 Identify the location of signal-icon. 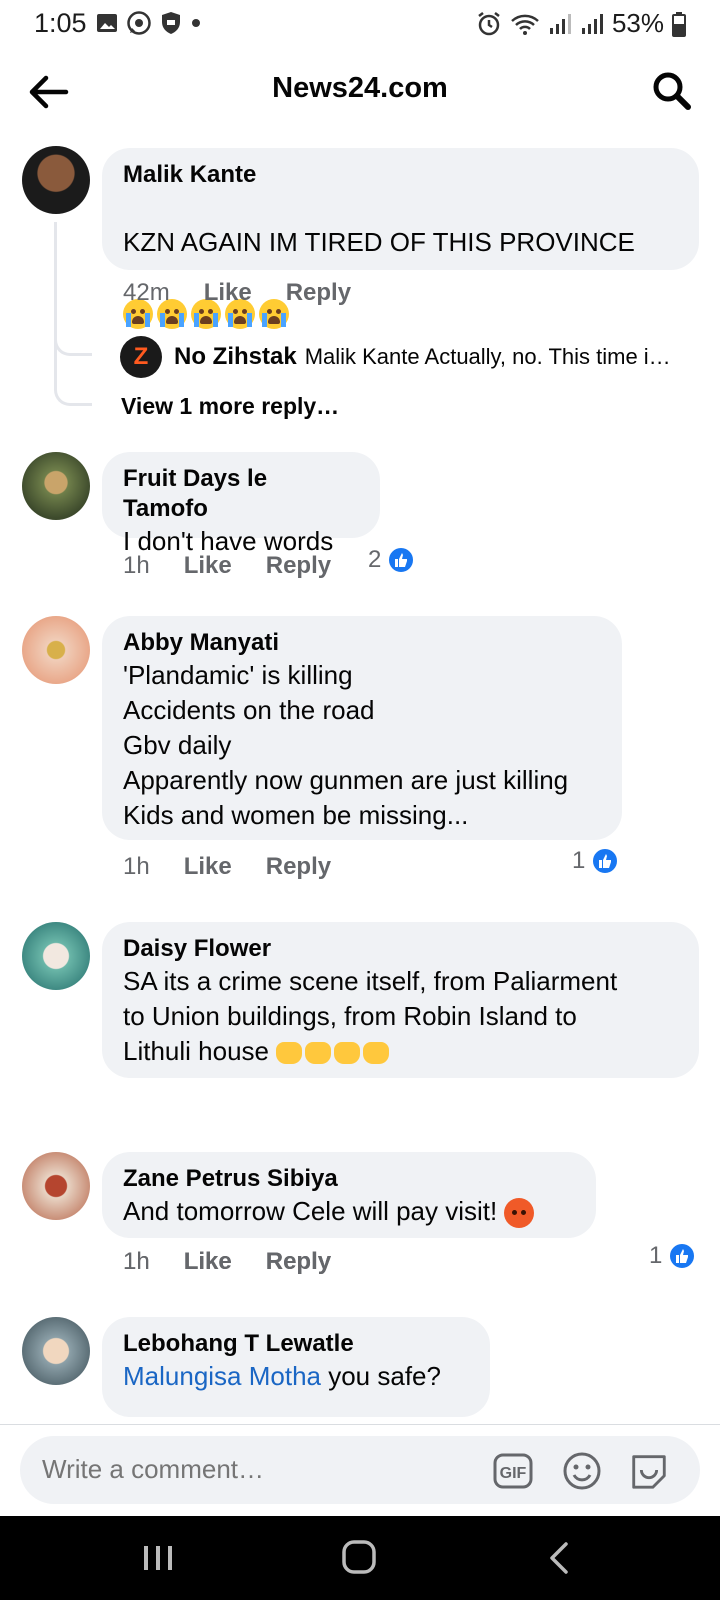
(560, 23).